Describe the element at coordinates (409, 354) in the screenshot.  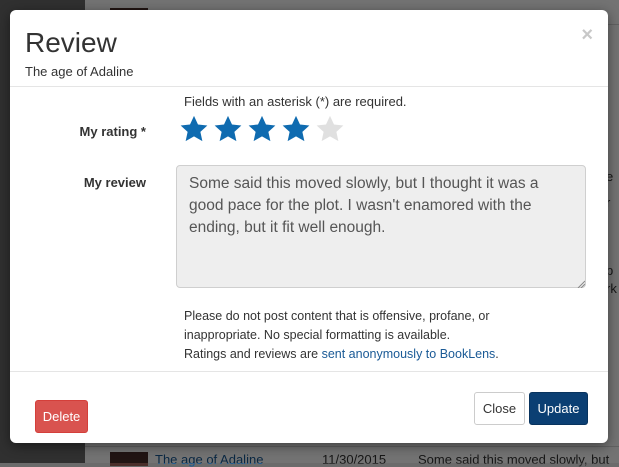
I see `privacy-link: sent anonymously to BookLens` at that location.